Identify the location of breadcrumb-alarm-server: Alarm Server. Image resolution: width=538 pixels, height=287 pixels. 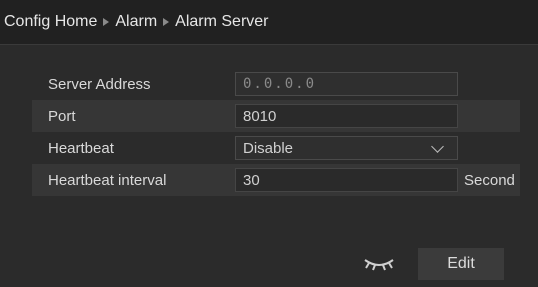
(222, 21).